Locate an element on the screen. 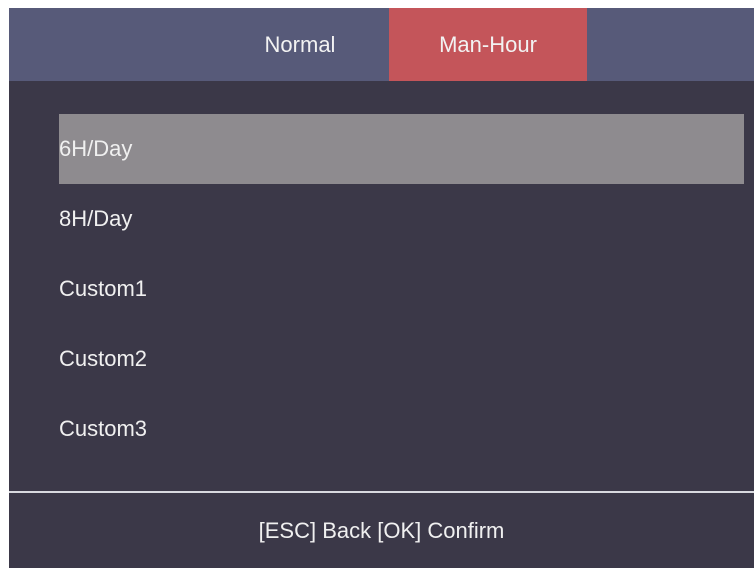 The image size is (754, 570). list-item-label: Custom1 is located at coordinates (103, 288).